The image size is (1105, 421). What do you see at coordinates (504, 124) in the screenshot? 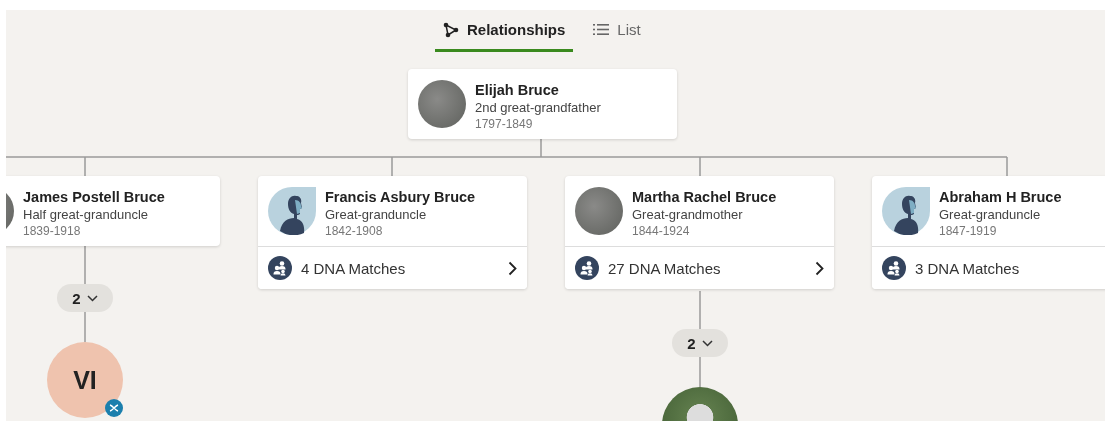
I see `life-years: 1797-1849` at bounding box center [504, 124].